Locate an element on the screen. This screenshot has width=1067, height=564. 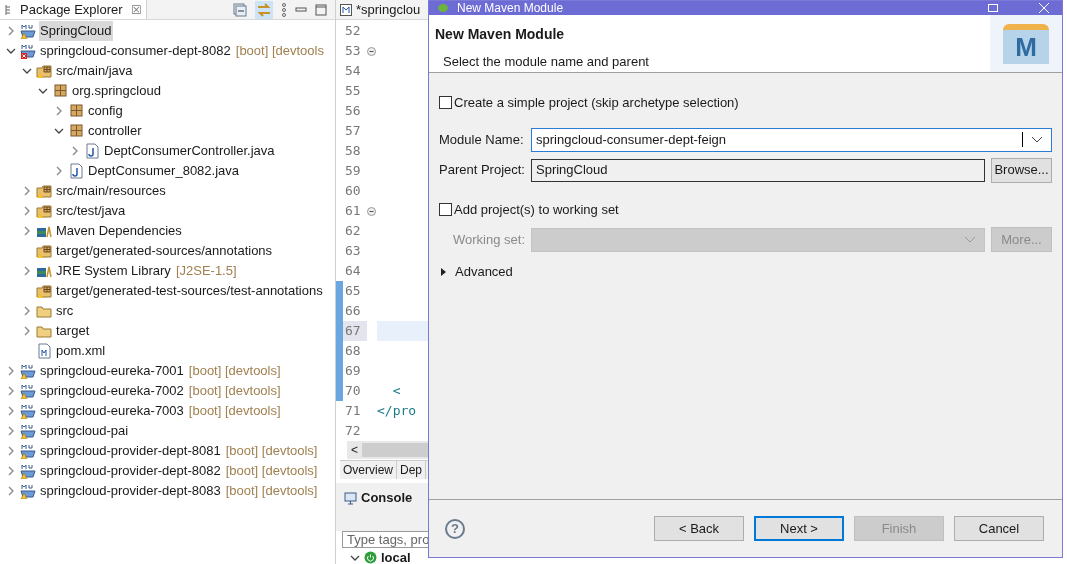
line-number: 64 is located at coordinates (353, 271).